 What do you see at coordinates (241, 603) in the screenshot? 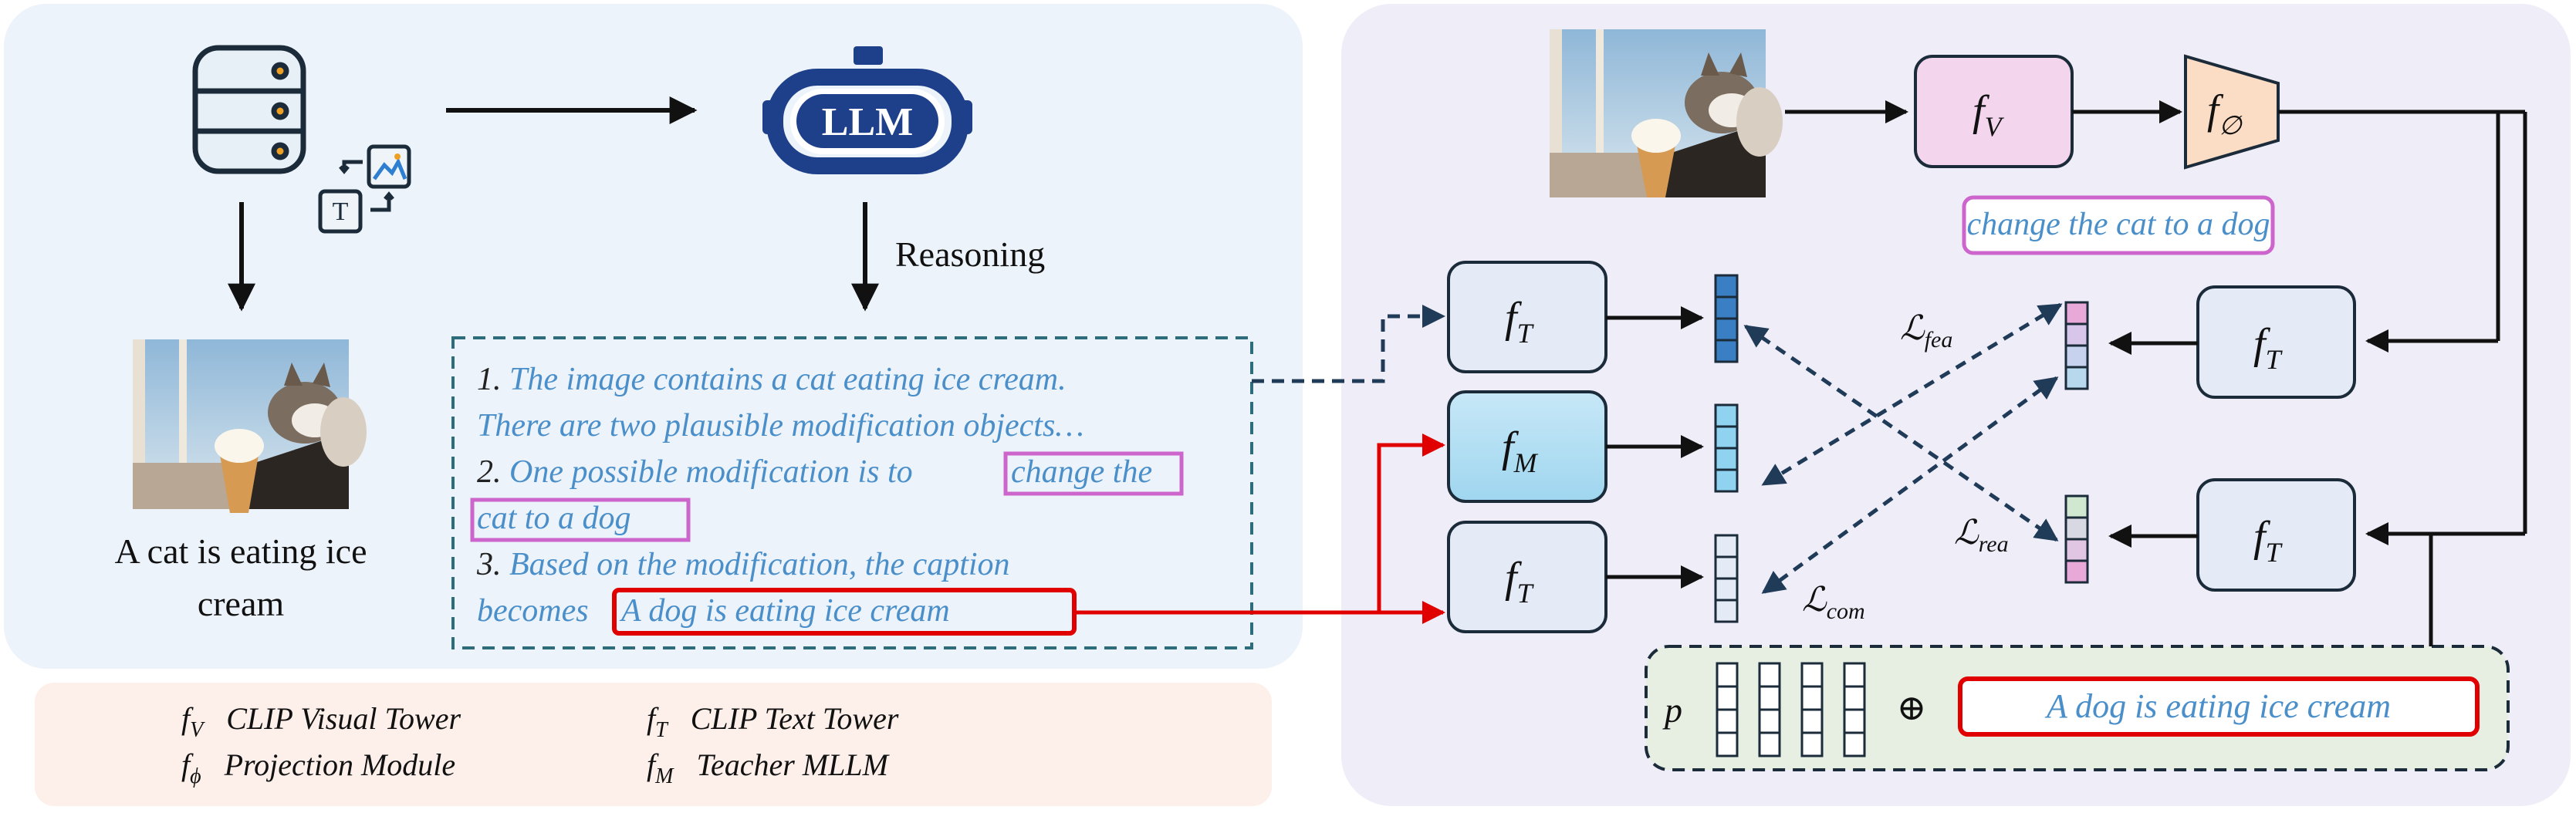
I see `caption-line-2: cream` at bounding box center [241, 603].